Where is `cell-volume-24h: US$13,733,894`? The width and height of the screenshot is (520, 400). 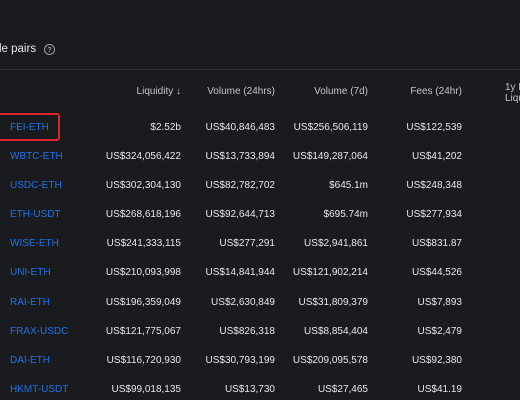 cell-volume-24h: US$13,733,894 is located at coordinates (240, 156).